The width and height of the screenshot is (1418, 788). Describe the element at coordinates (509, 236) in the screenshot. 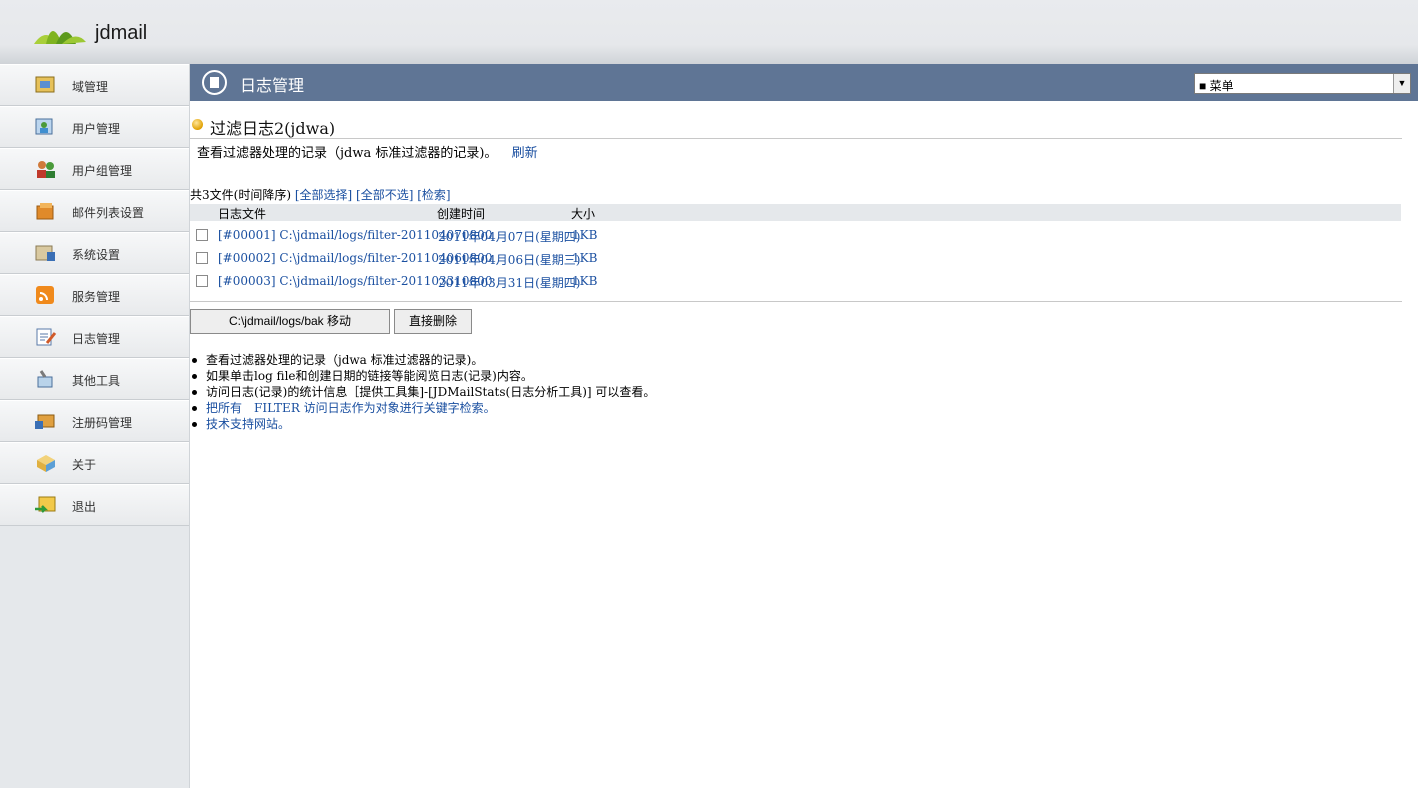

I see `created-date-link: 2011年04月07日(星期四)` at that location.